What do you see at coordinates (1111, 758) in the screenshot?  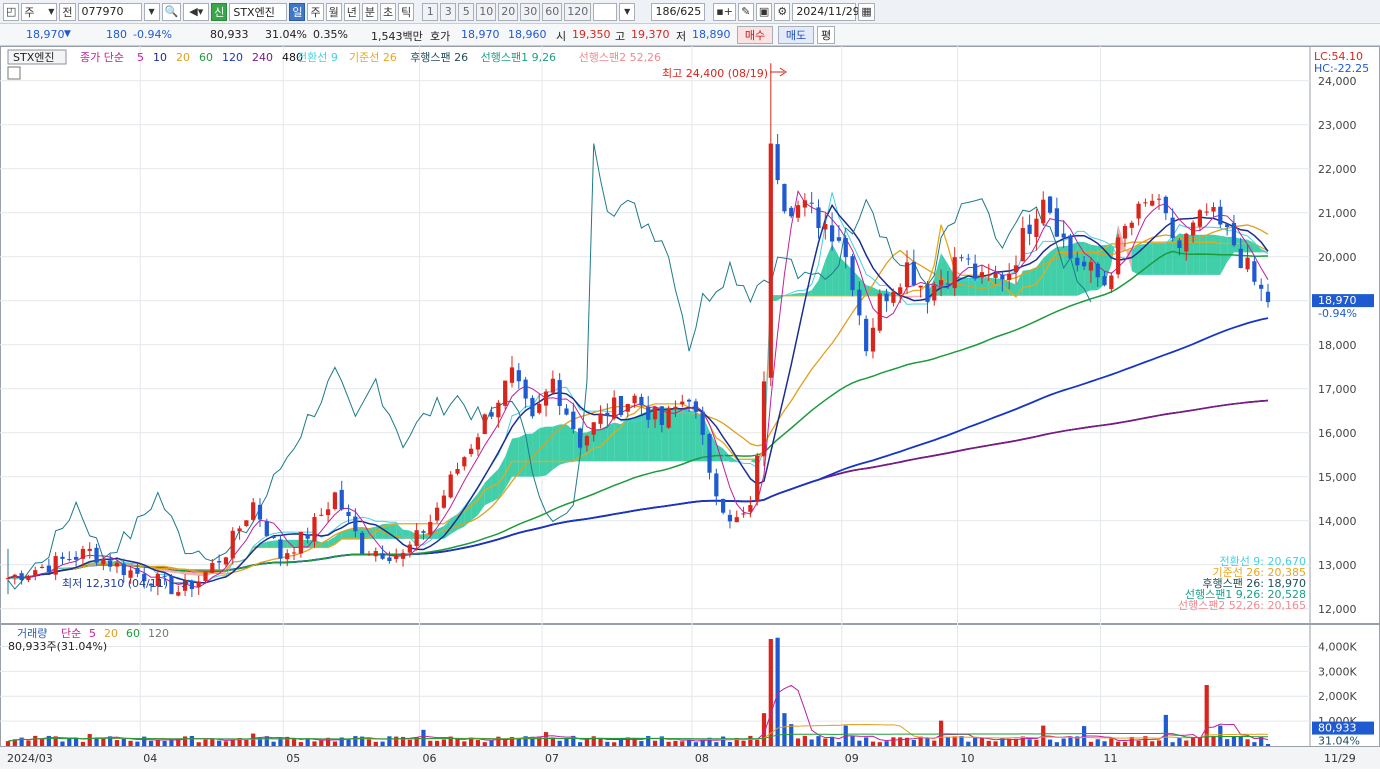 I see `x-tick-label: 11` at bounding box center [1111, 758].